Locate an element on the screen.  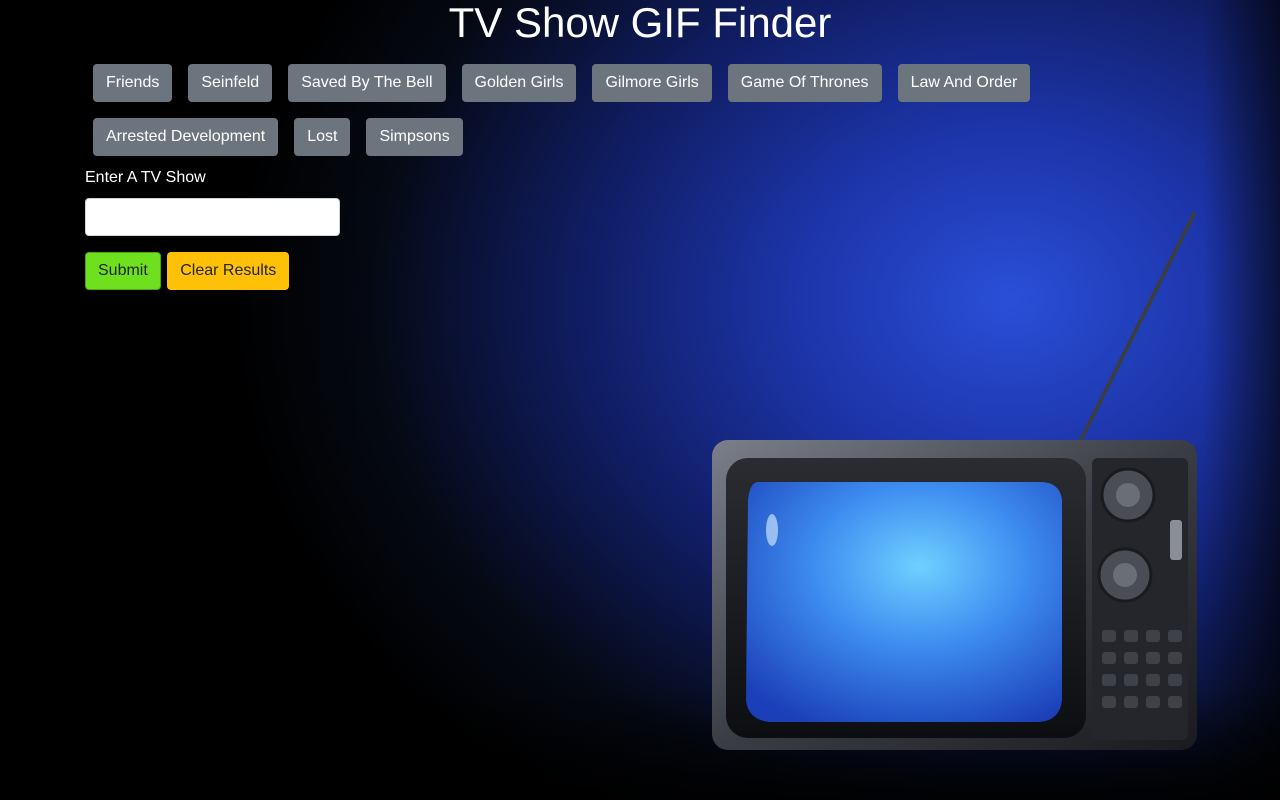
tv-show-input-label: Enter A TV Show is located at coordinates (145, 177).